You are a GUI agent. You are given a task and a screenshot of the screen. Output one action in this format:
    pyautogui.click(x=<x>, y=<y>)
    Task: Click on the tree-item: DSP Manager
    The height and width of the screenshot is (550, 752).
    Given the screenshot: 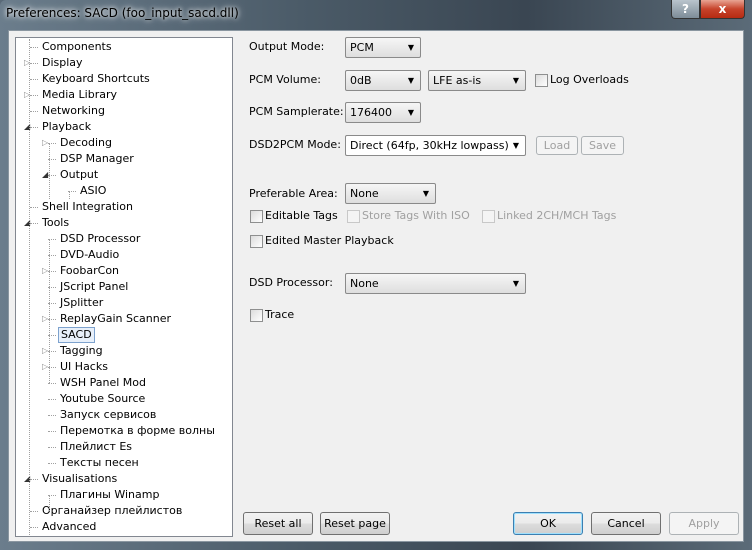 What is the action you would take?
    pyautogui.click(x=97, y=159)
    